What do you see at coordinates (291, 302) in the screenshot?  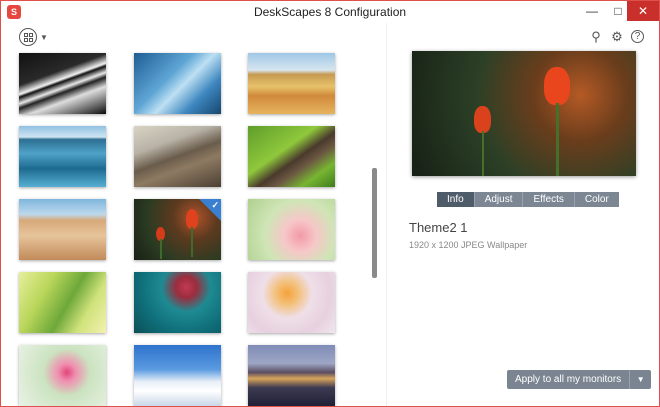 I see `wallpaper-thumb-lily` at bounding box center [291, 302].